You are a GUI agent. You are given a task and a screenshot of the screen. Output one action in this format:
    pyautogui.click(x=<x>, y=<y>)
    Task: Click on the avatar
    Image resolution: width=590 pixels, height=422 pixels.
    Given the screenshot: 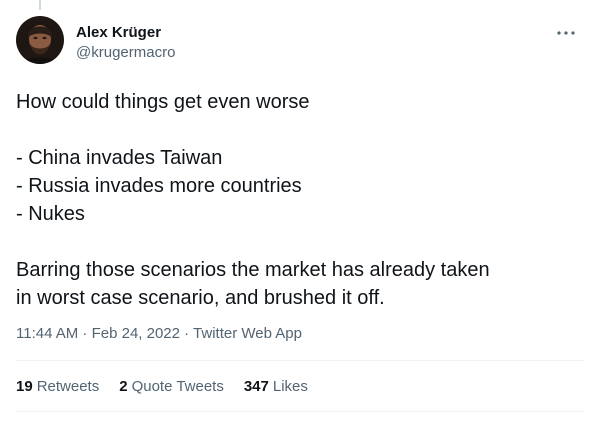 What is the action you would take?
    pyautogui.click(x=40, y=40)
    